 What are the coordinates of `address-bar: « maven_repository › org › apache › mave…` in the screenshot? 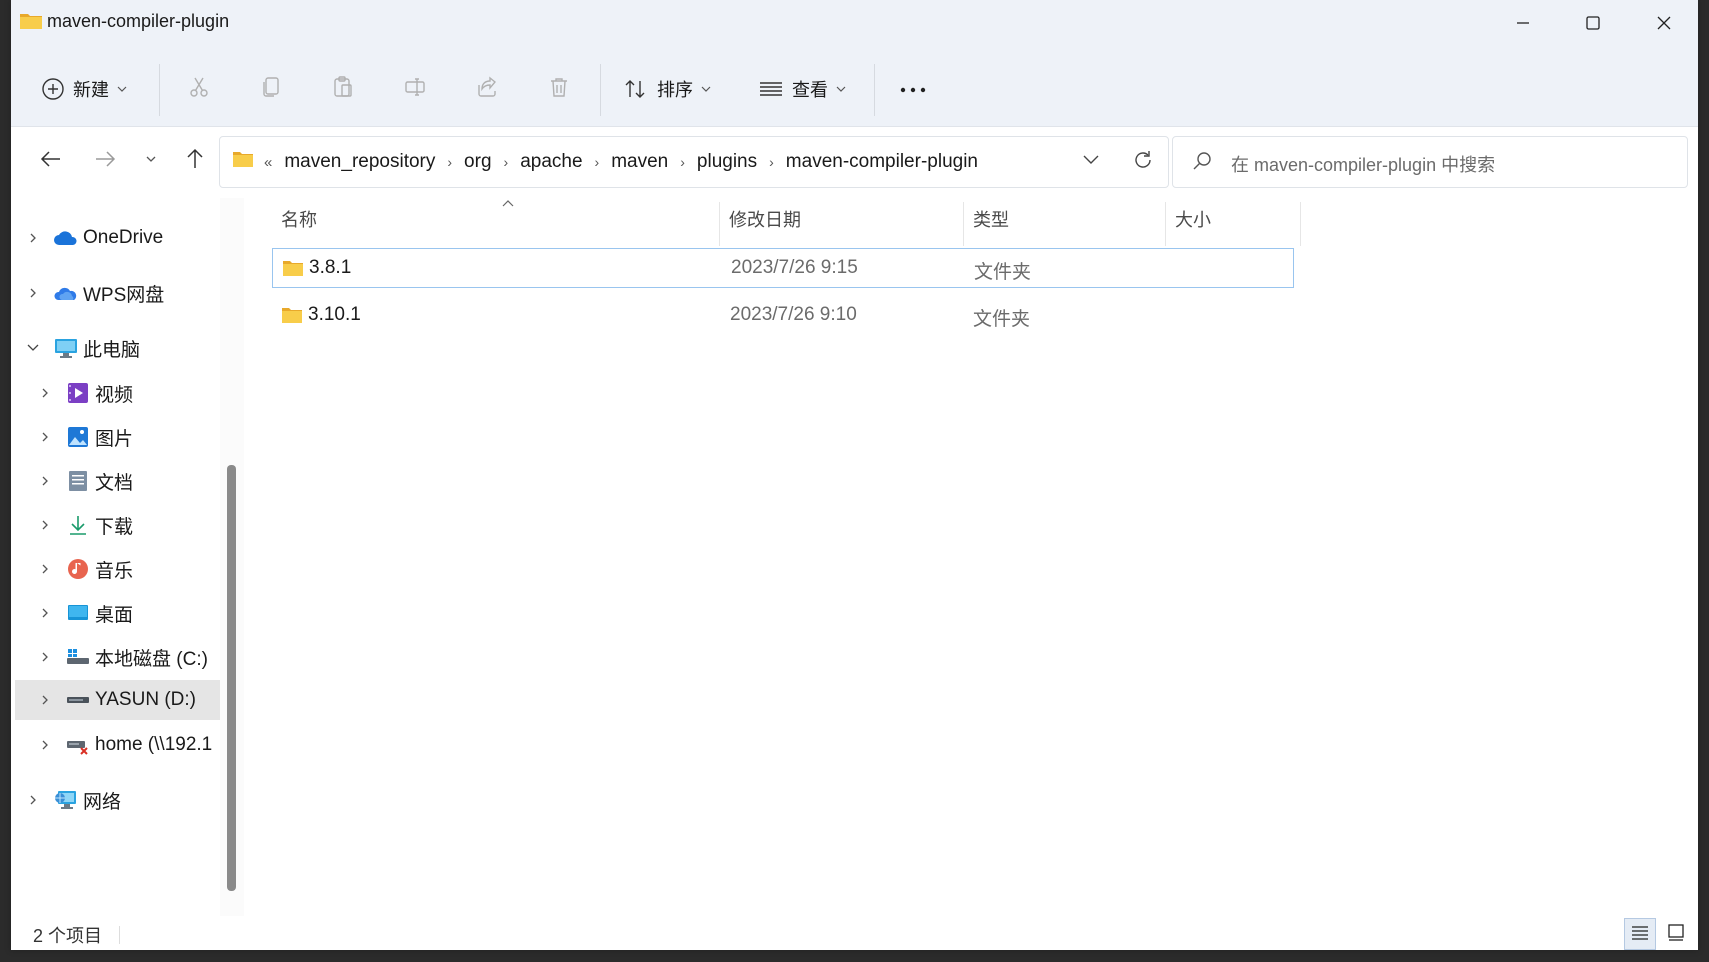 It's located at (694, 162).